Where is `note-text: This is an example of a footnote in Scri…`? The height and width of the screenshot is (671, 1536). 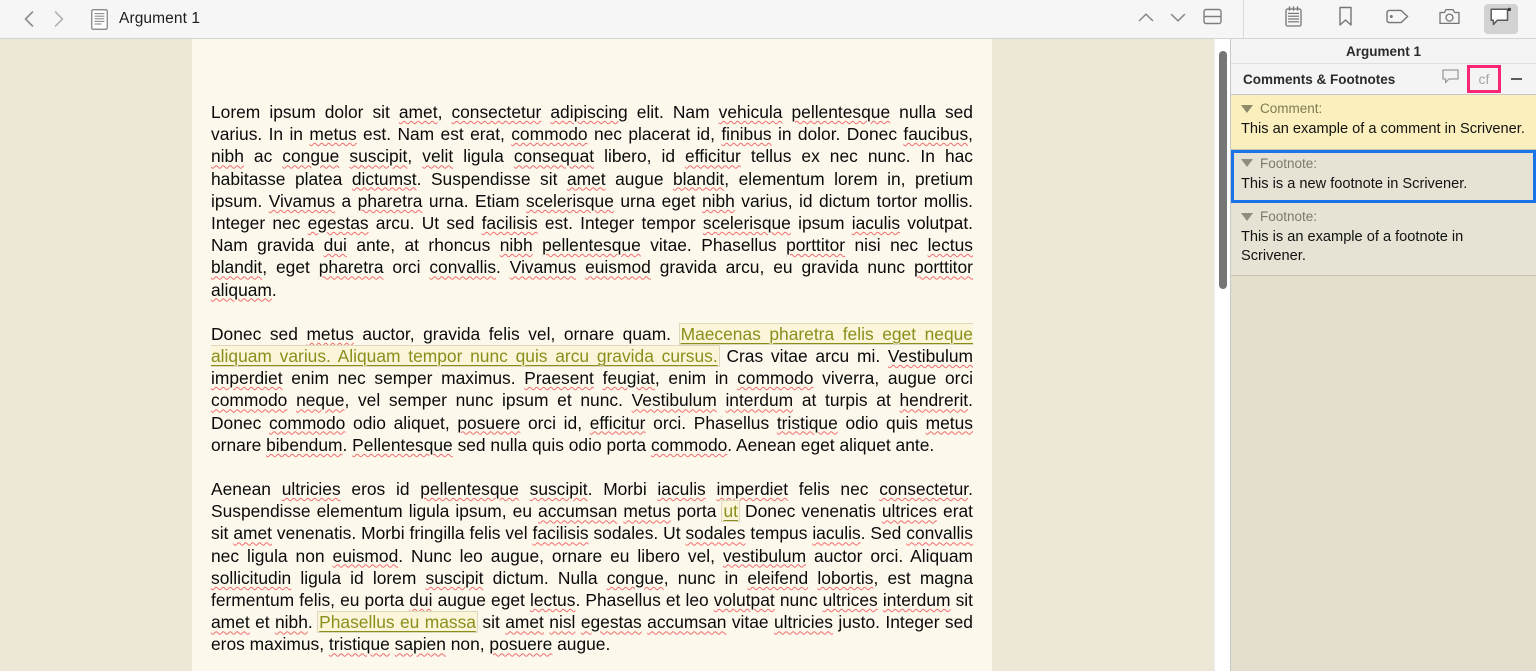 note-text: This is an example of a footnote in Scri… is located at coordinates (1383, 246).